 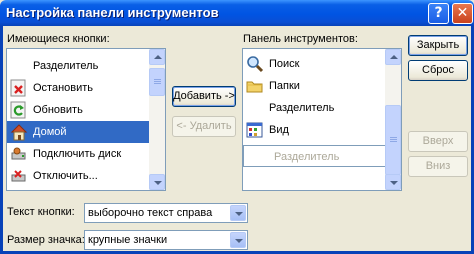 What do you see at coordinates (78, 154) in the screenshot?
I see `list-item: Подключить диск` at bounding box center [78, 154].